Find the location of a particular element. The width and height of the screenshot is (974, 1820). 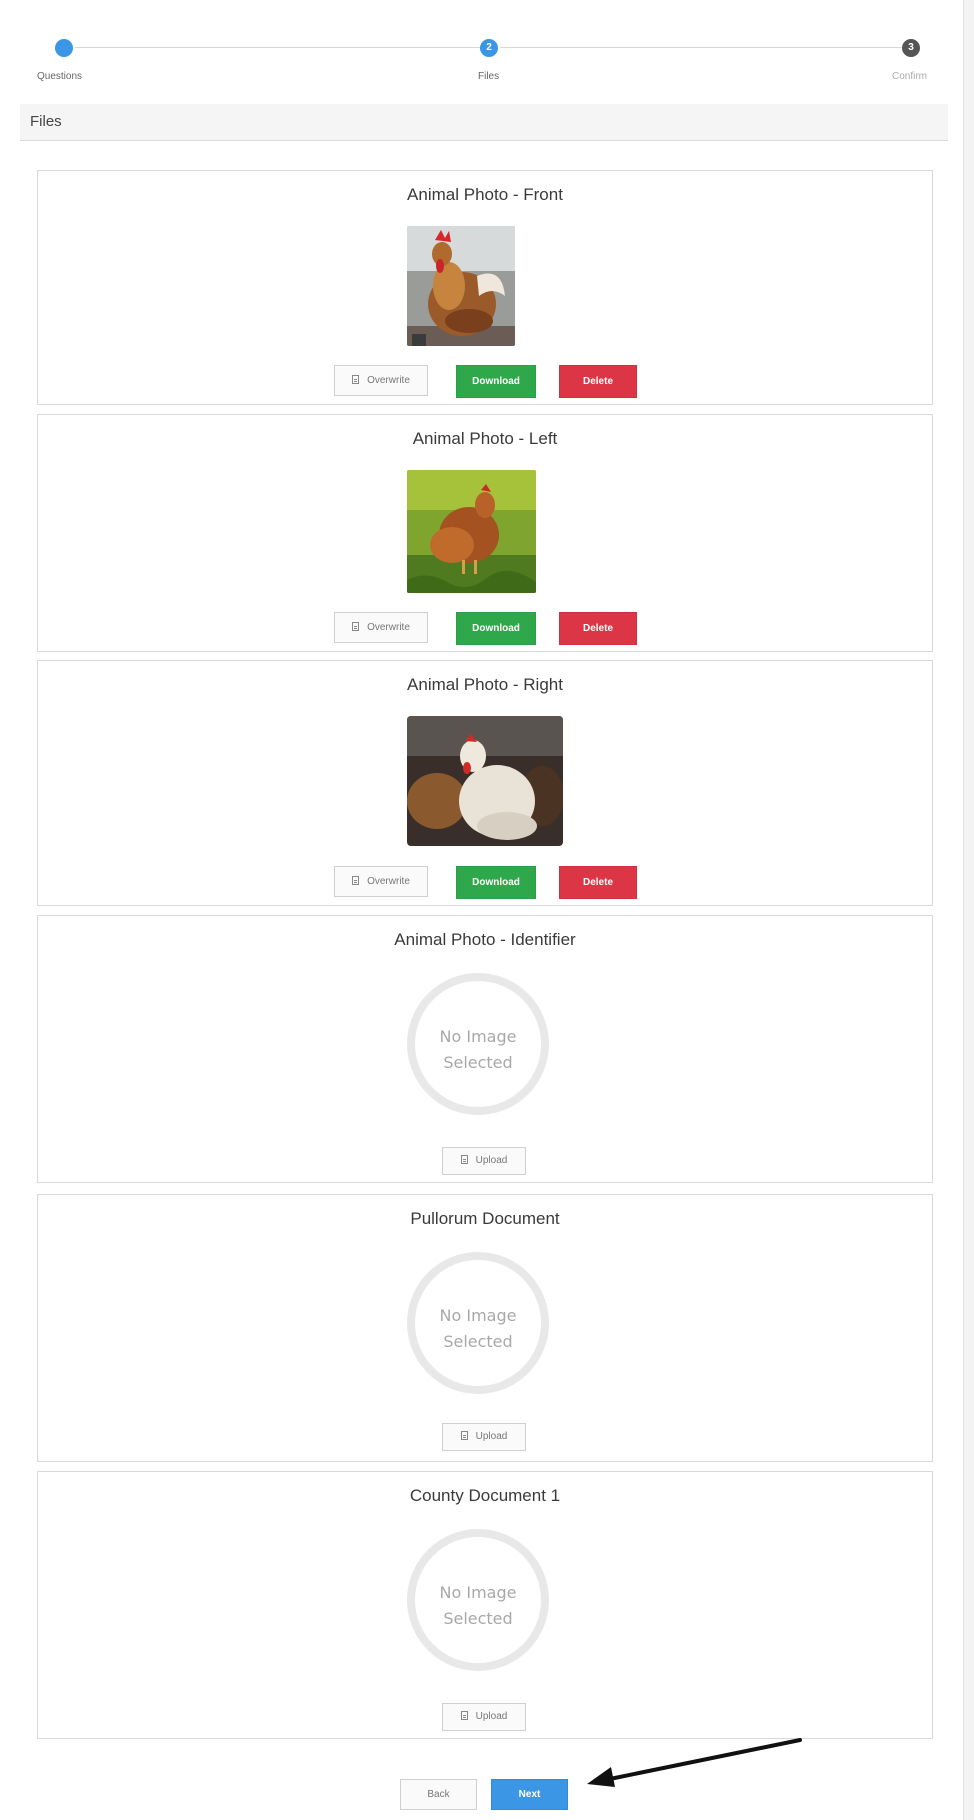

vertical-scrollbar is located at coordinates (968, 910).